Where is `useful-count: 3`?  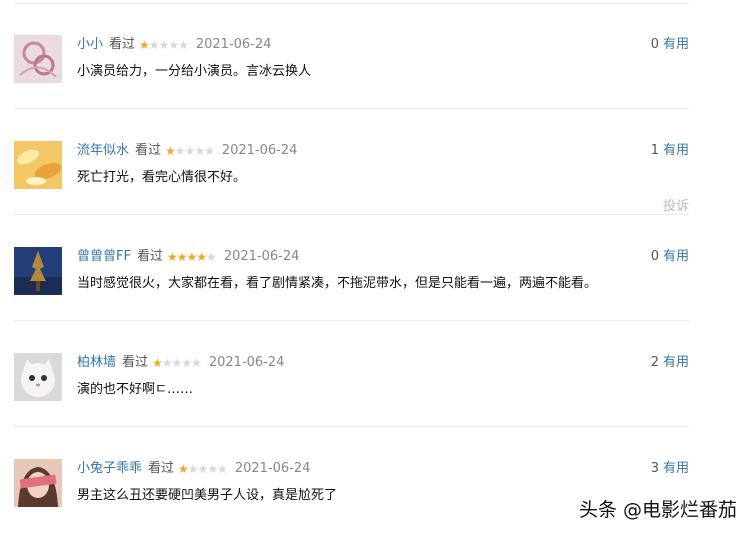
useful-count: 3 is located at coordinates (654, 468).